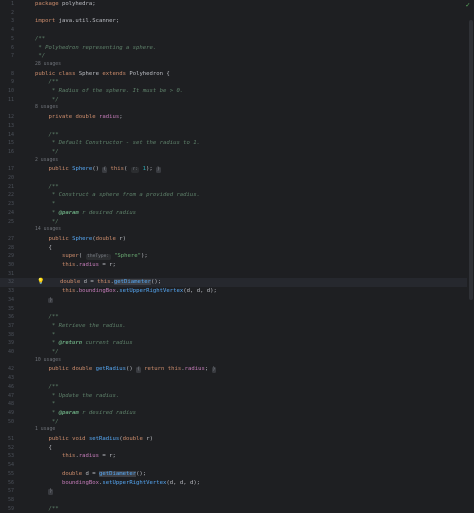 This screenshot has width=474, height=513. I want to click on code-line: 17 public Sphere() { this( r: 1); }, so click(237, 169).